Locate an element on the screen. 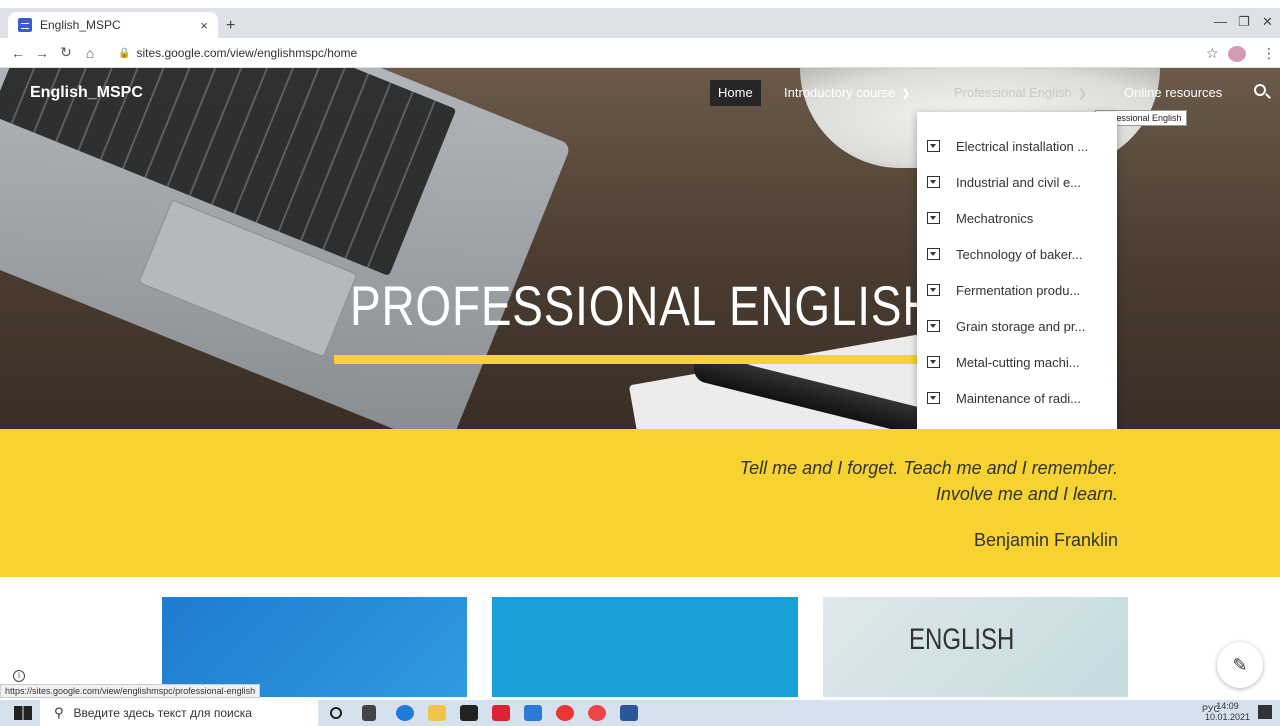 This screenshot has width=1280, height=726. back-icon: ← is located at coordinates (18, 53).